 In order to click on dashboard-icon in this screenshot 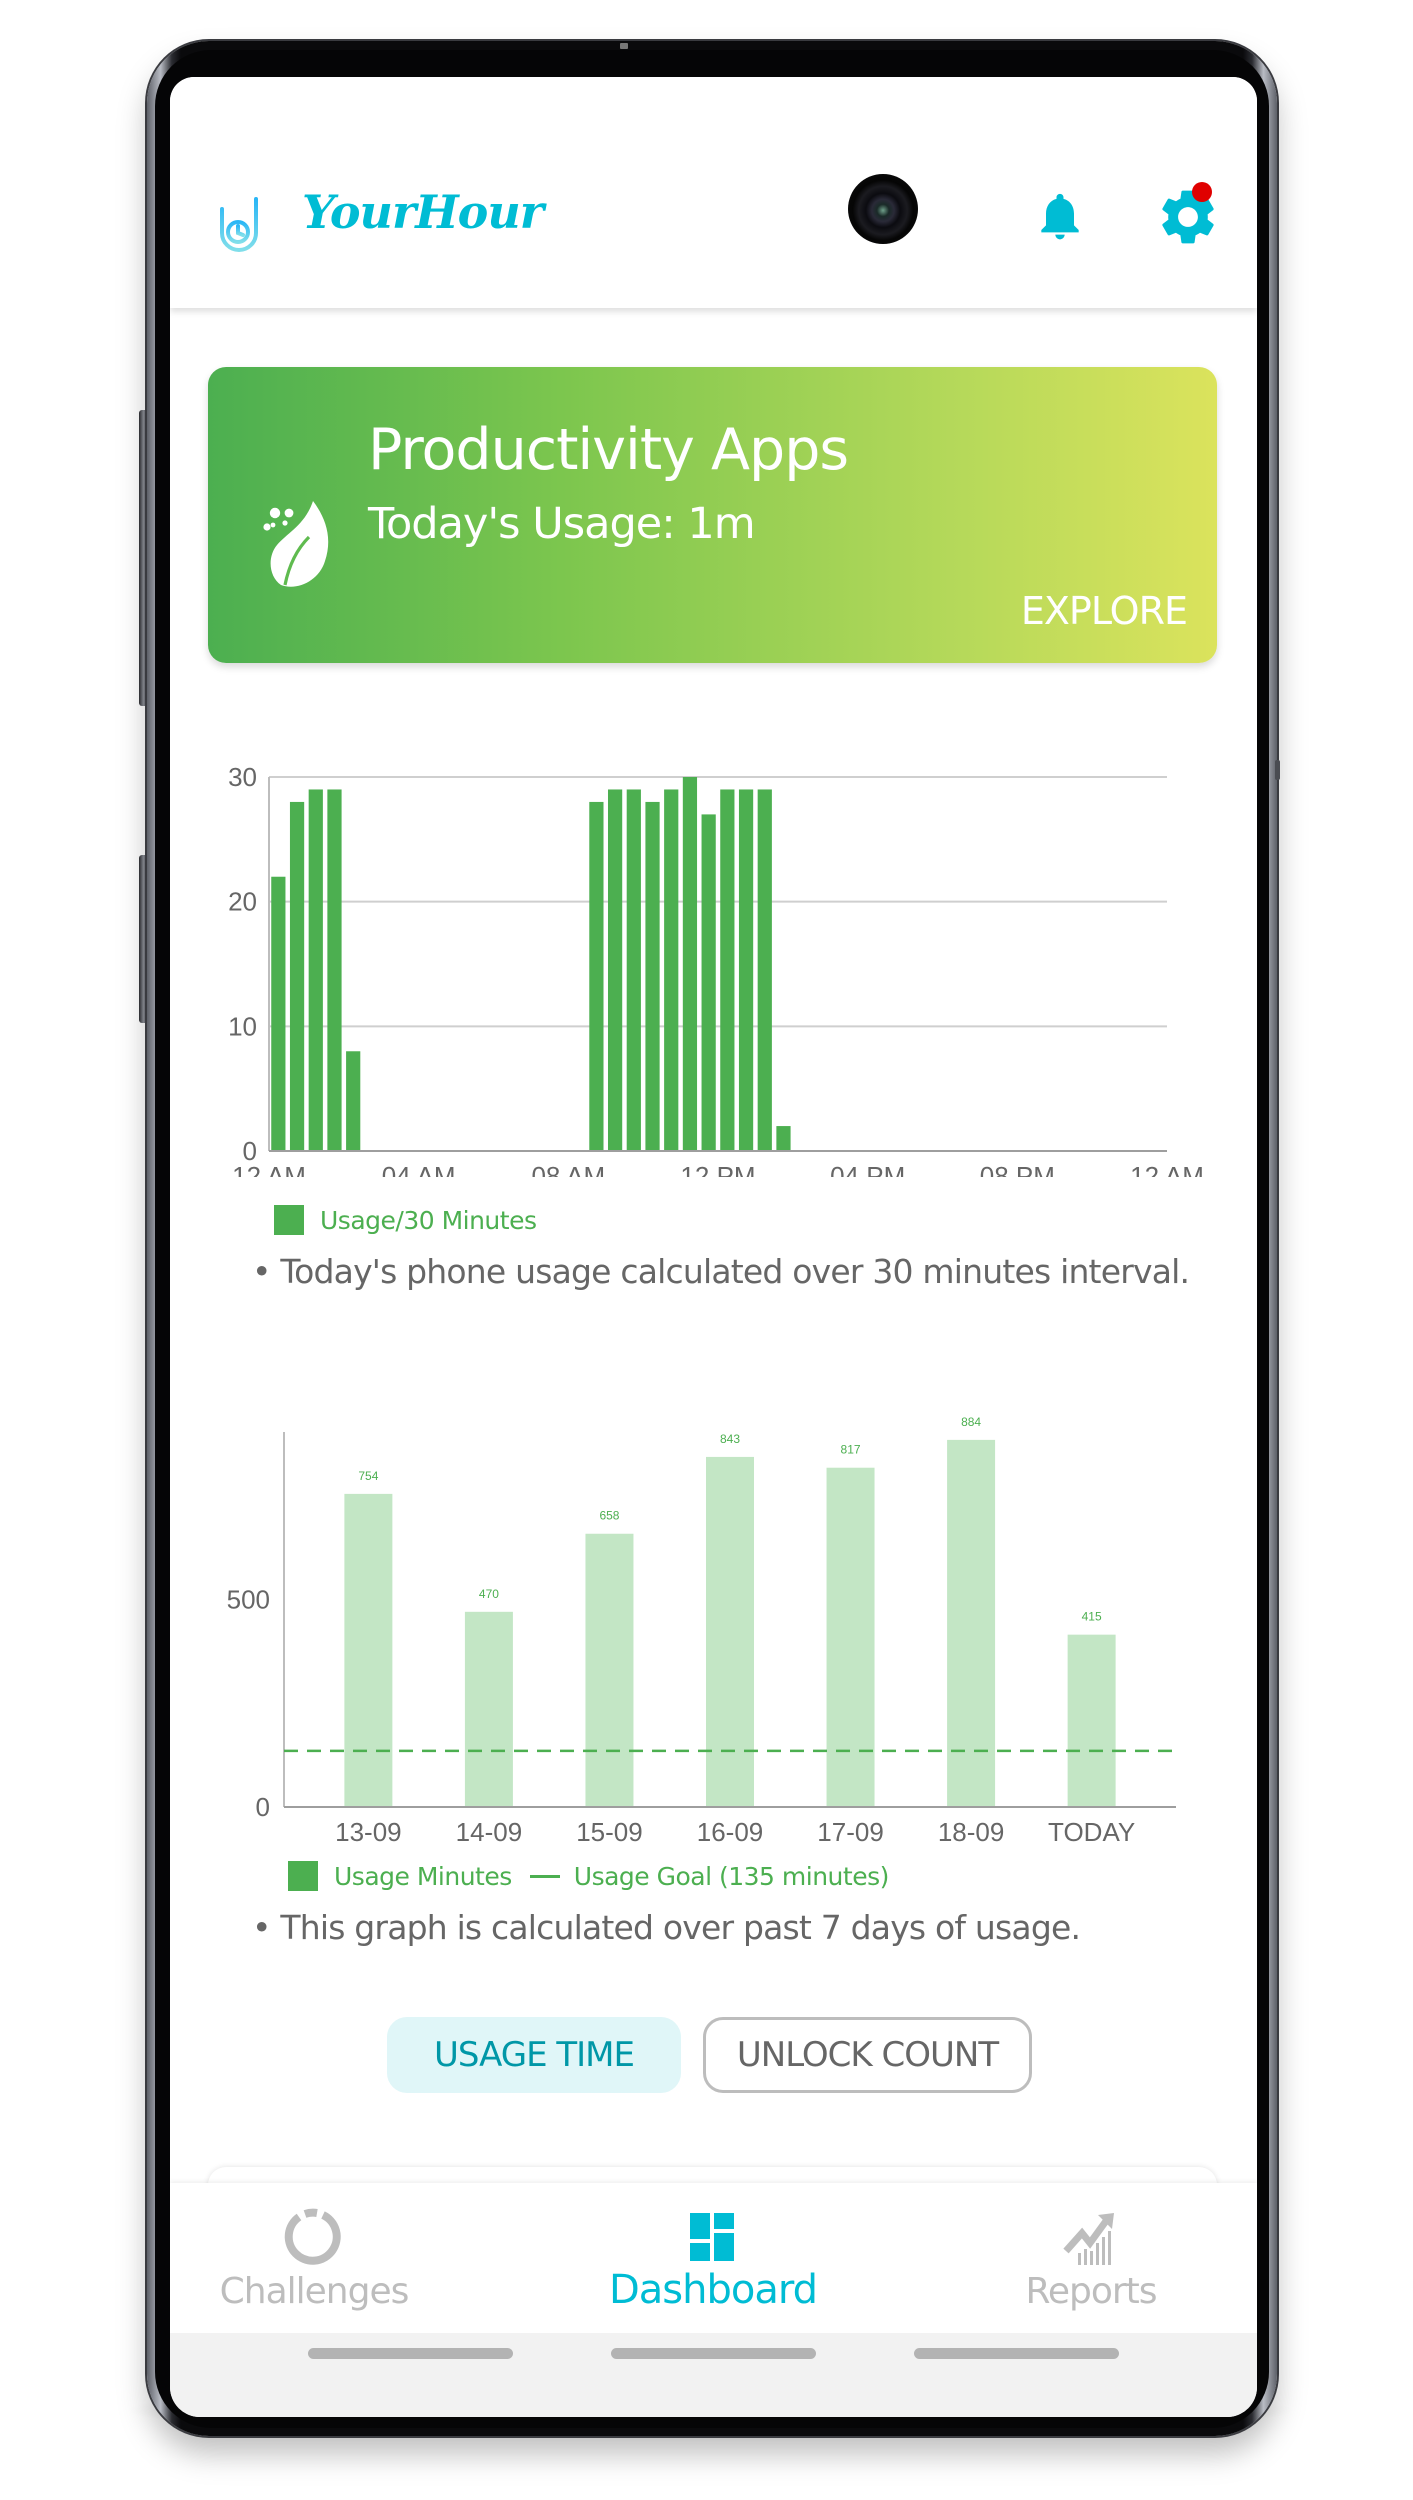, I will do `click(712, 2237)`.